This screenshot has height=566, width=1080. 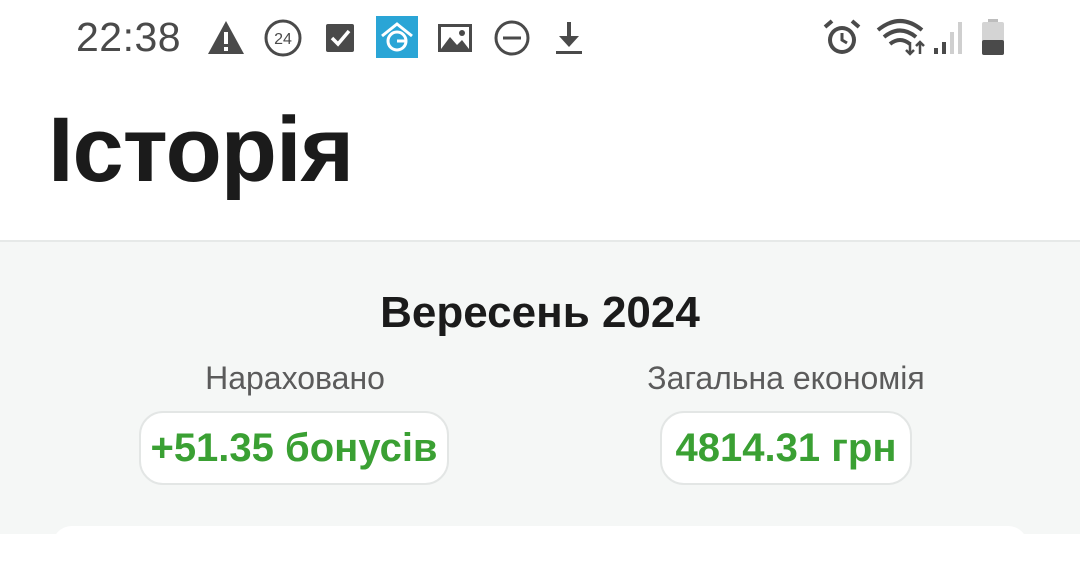 I want to click on checkbox-icon, so click(x=340, y=38).